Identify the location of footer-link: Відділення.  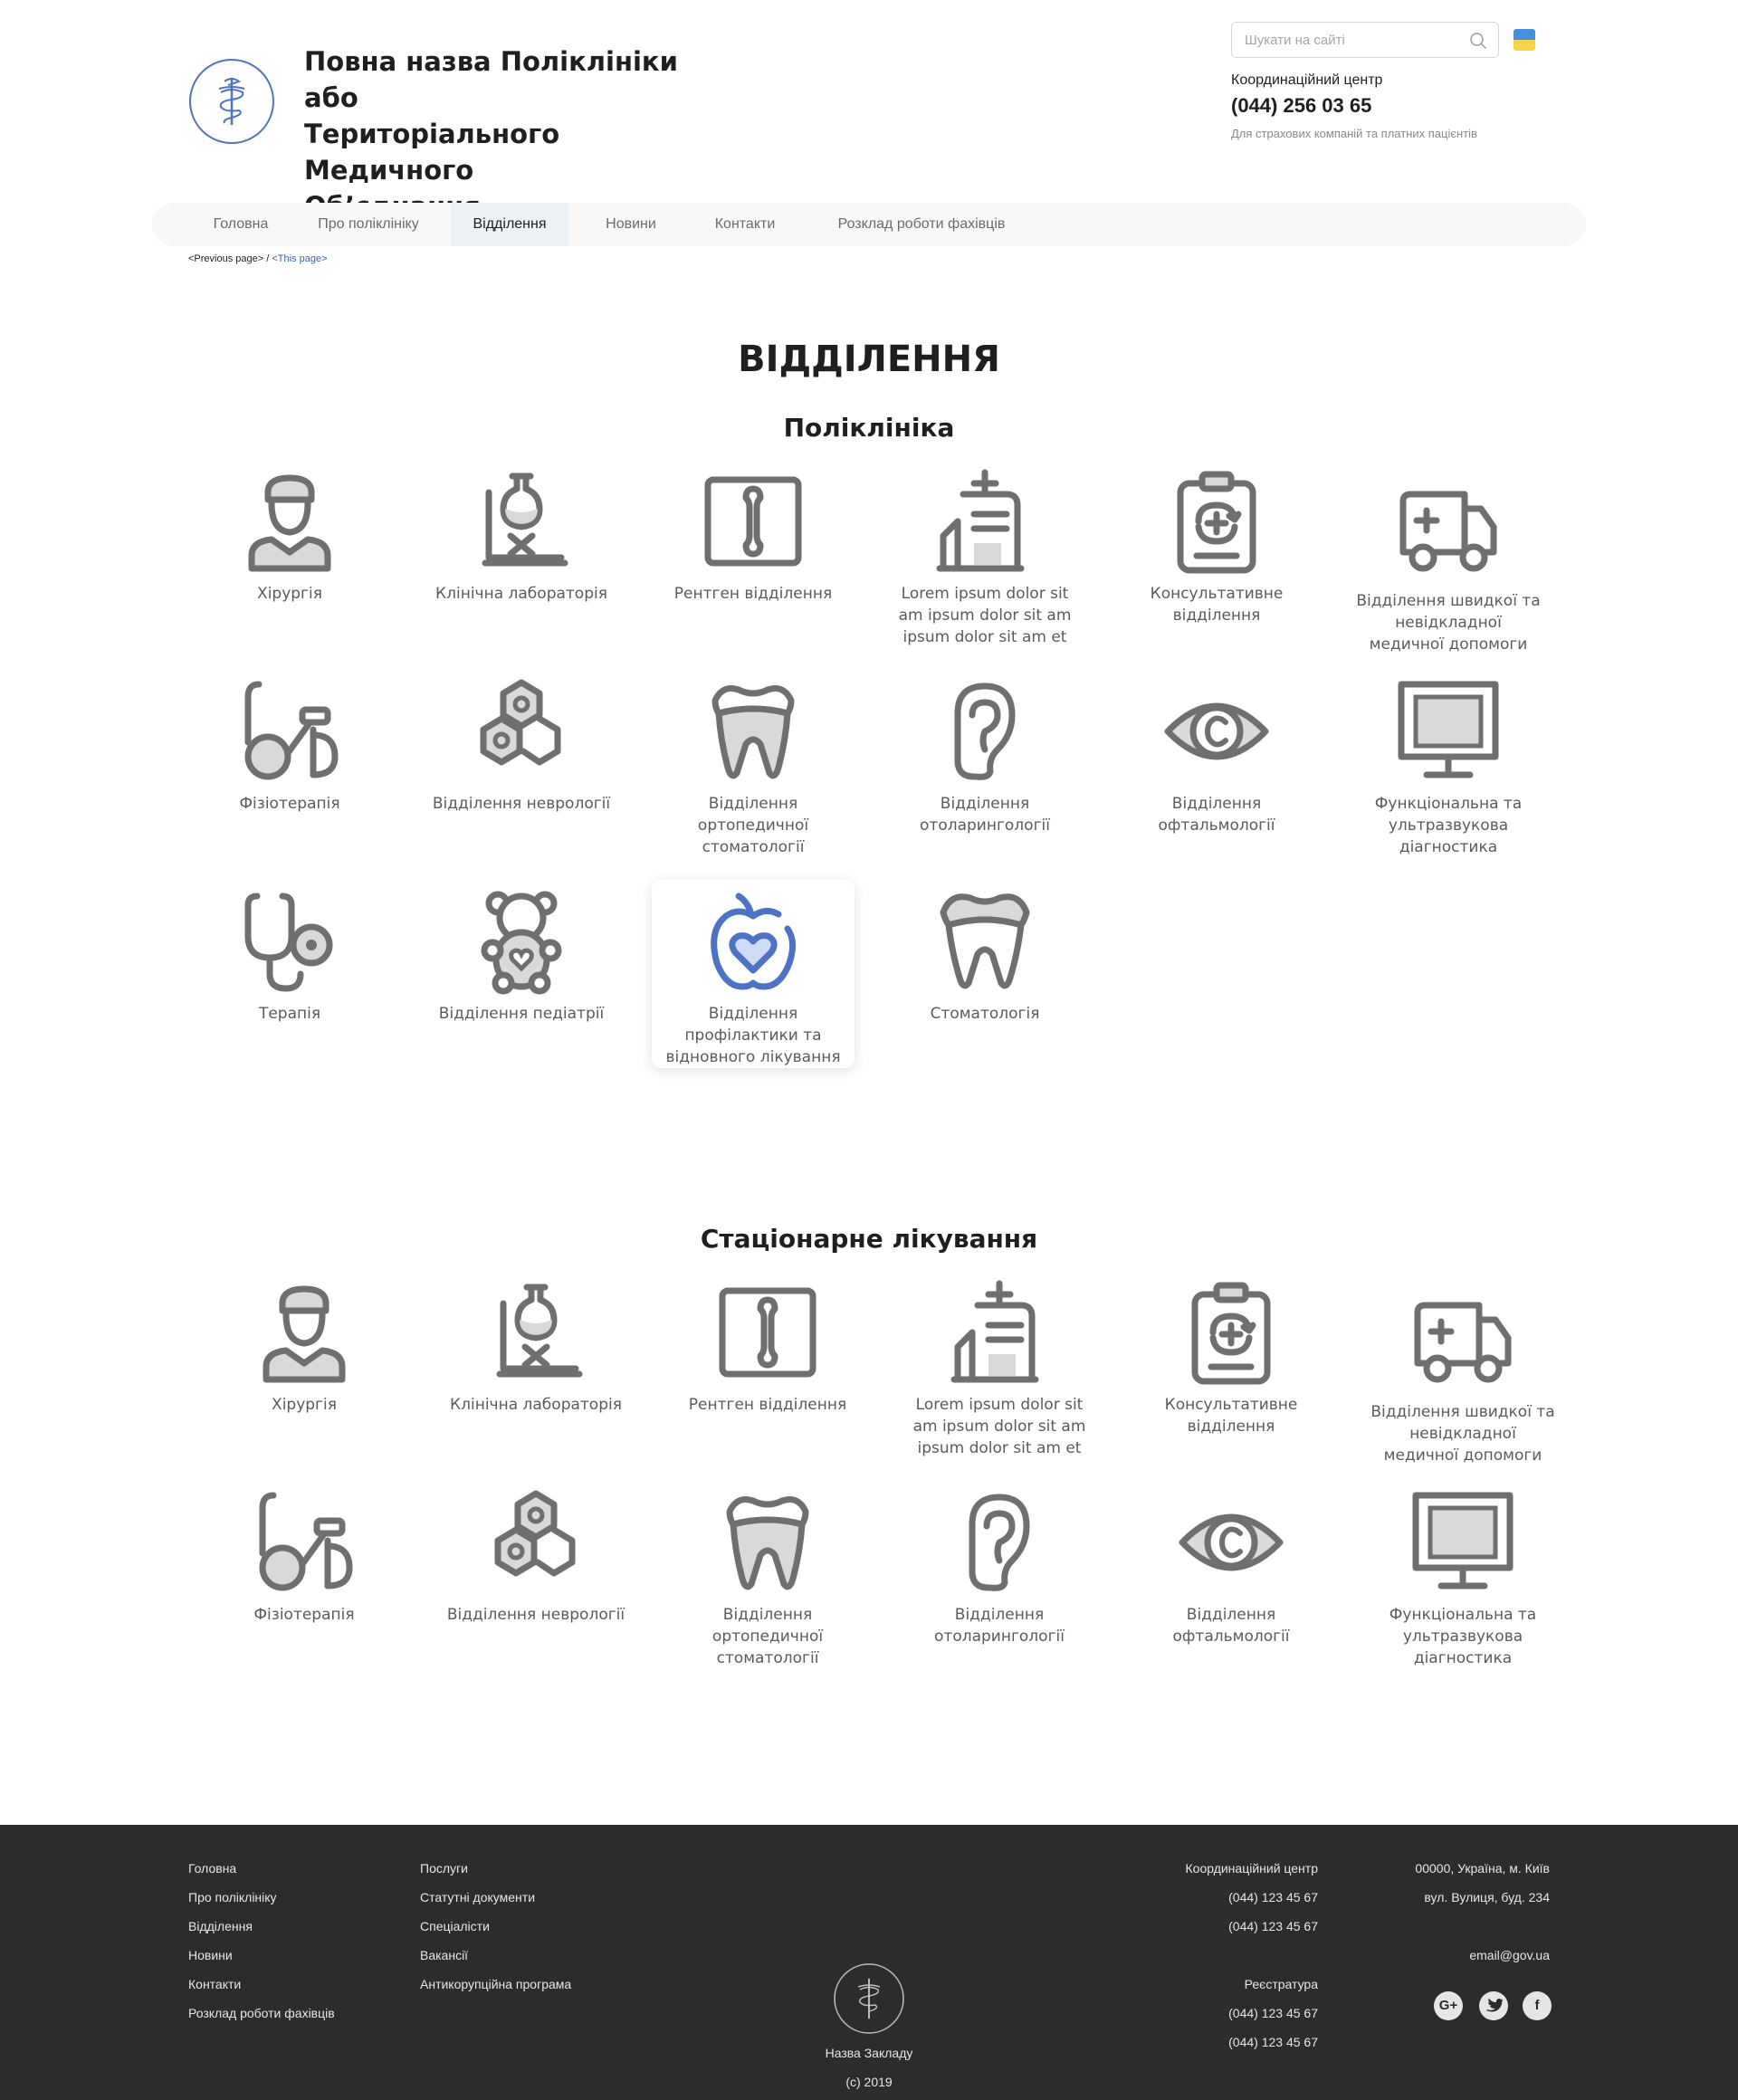
(220, 1926).